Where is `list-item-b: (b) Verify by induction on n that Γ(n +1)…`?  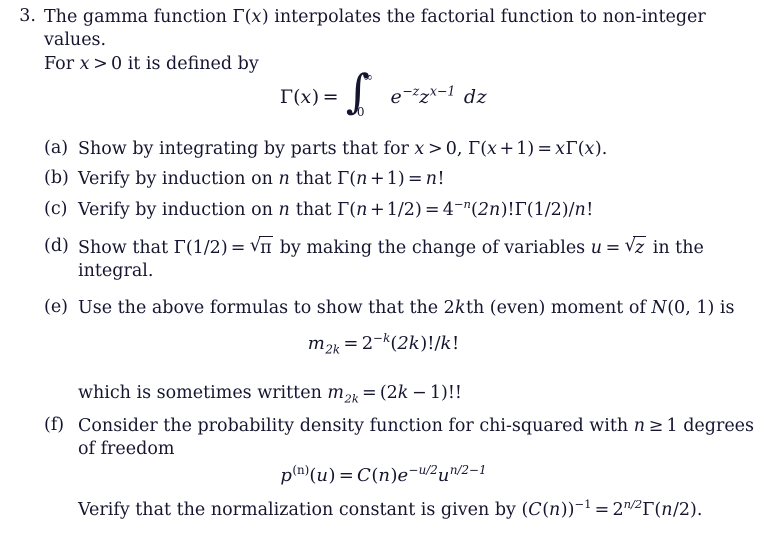
list-item-b: (b) Verify by induction on n that Γ(n +1)… is located at coordinates (404, 179).